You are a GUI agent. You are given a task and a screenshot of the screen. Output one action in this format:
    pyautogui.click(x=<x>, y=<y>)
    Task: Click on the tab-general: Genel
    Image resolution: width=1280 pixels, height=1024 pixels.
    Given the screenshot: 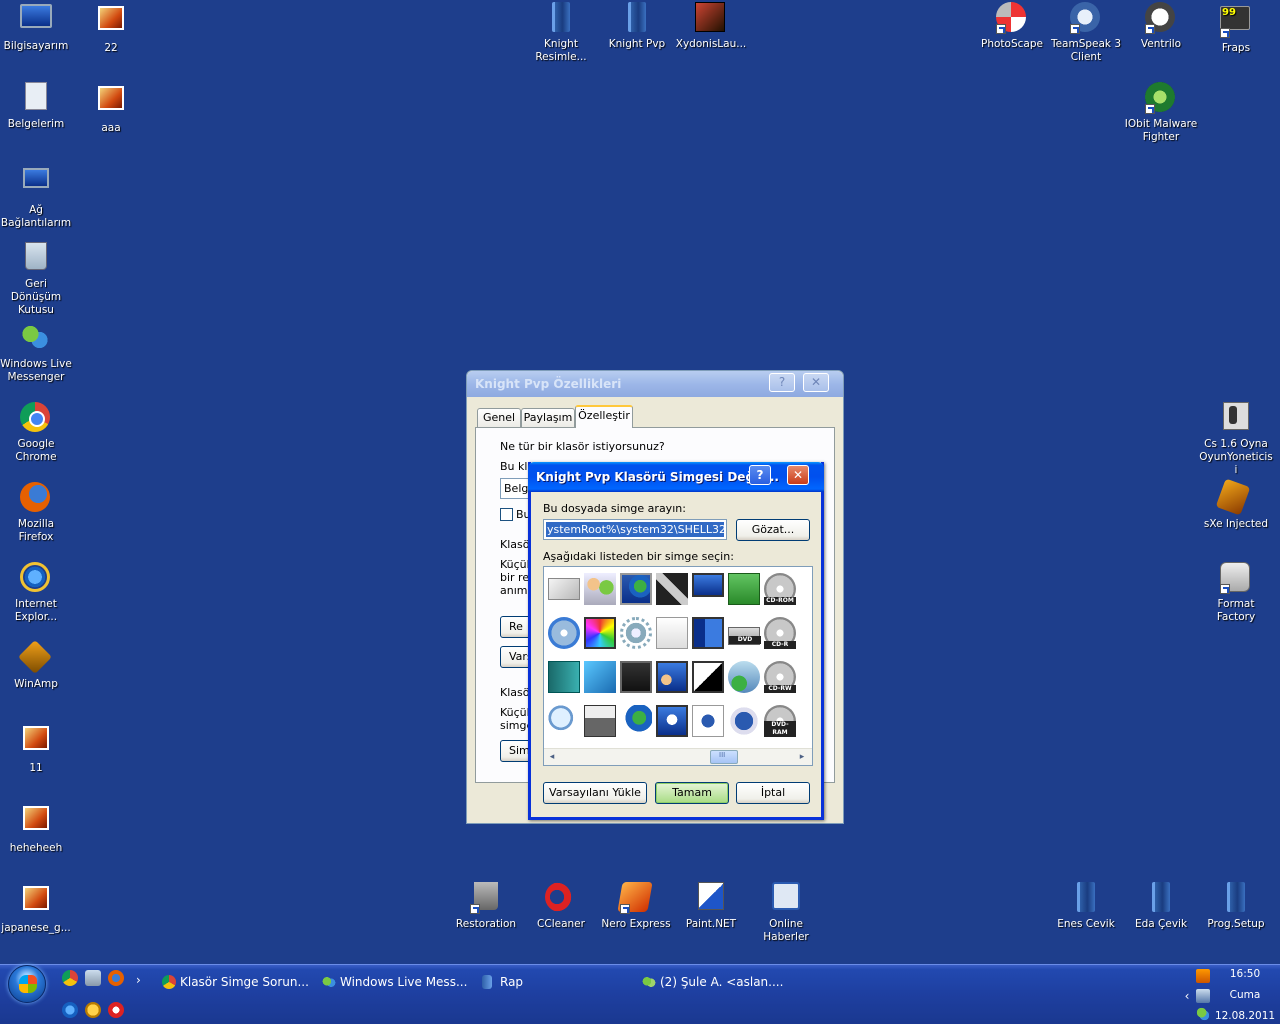 What is the action you would take?
    pyautogui.click(x=499, y=417)
    